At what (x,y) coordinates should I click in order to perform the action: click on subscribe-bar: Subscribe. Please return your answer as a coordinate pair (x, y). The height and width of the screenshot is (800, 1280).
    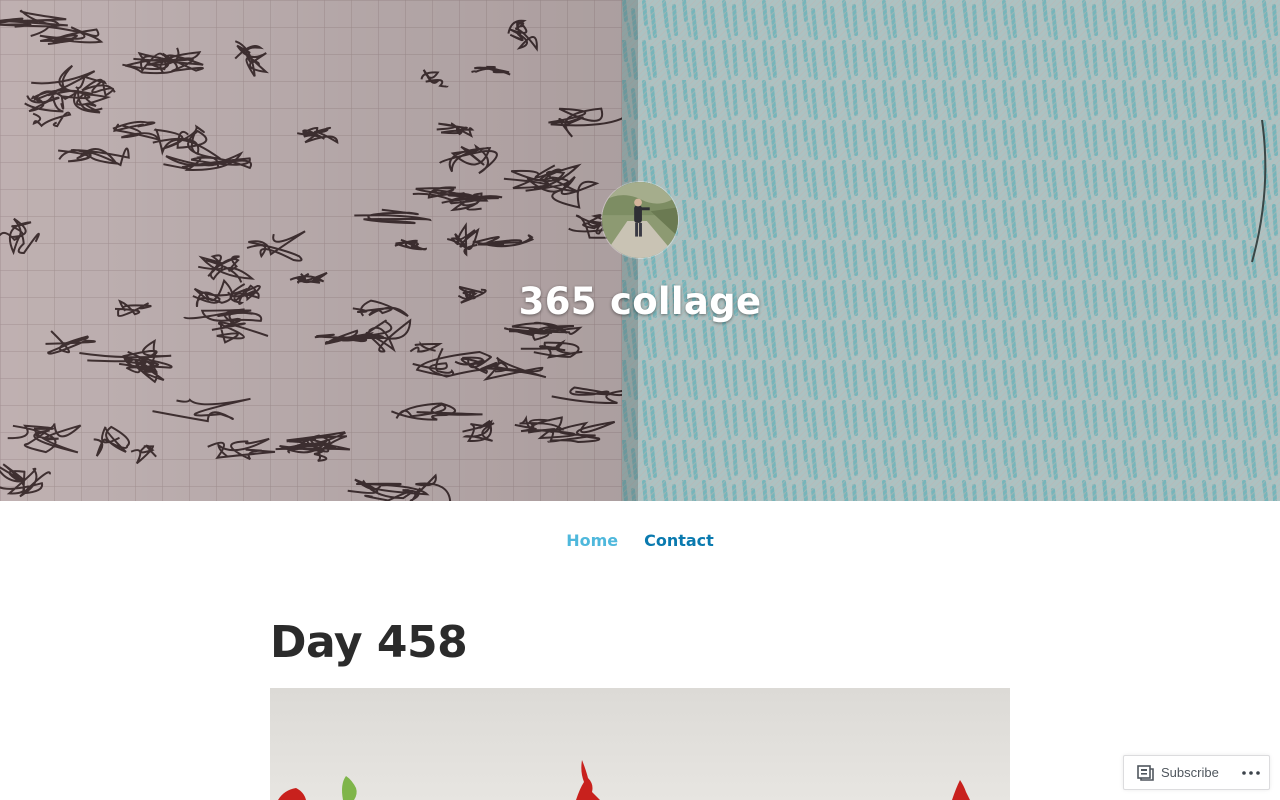
    Looking at the image, I should click on (1196, 772).